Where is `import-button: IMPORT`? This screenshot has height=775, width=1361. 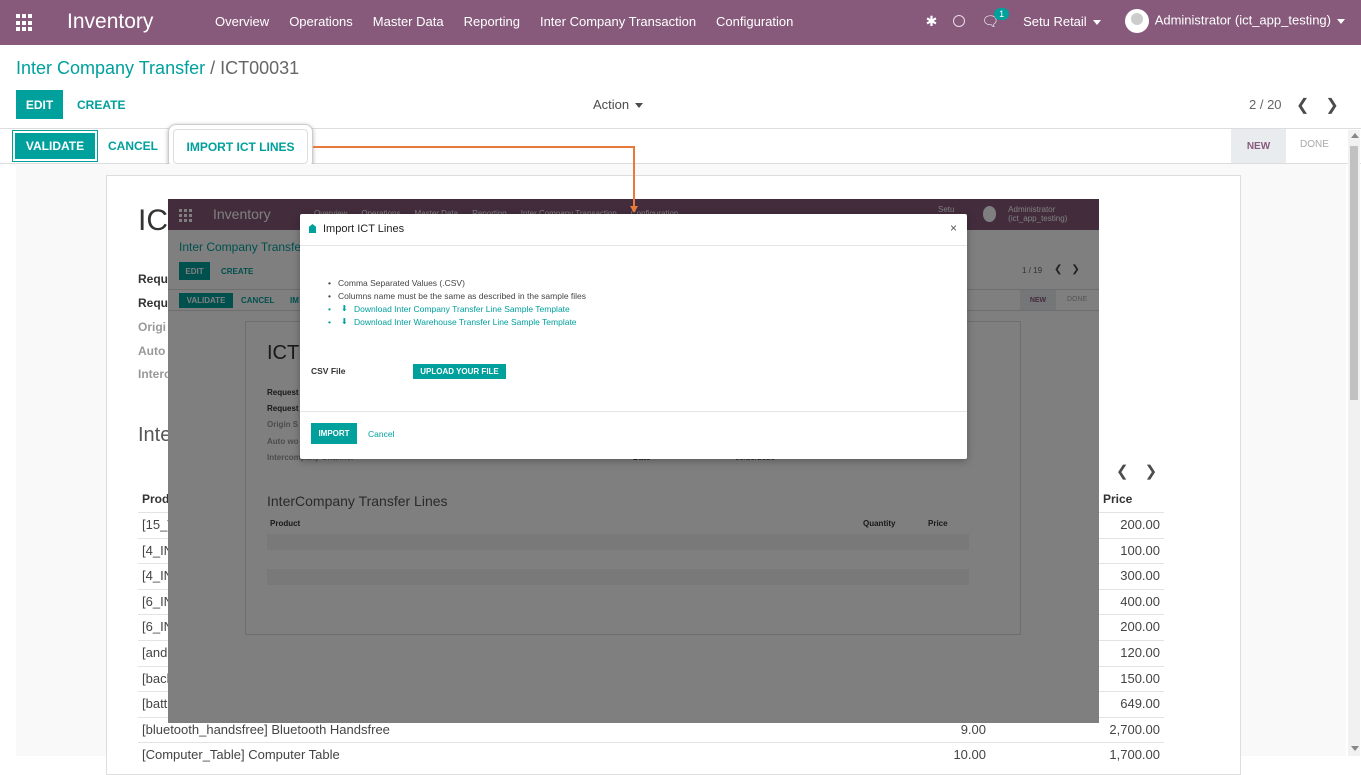
import-button: IMPORT is located at coordinates (334, 433).